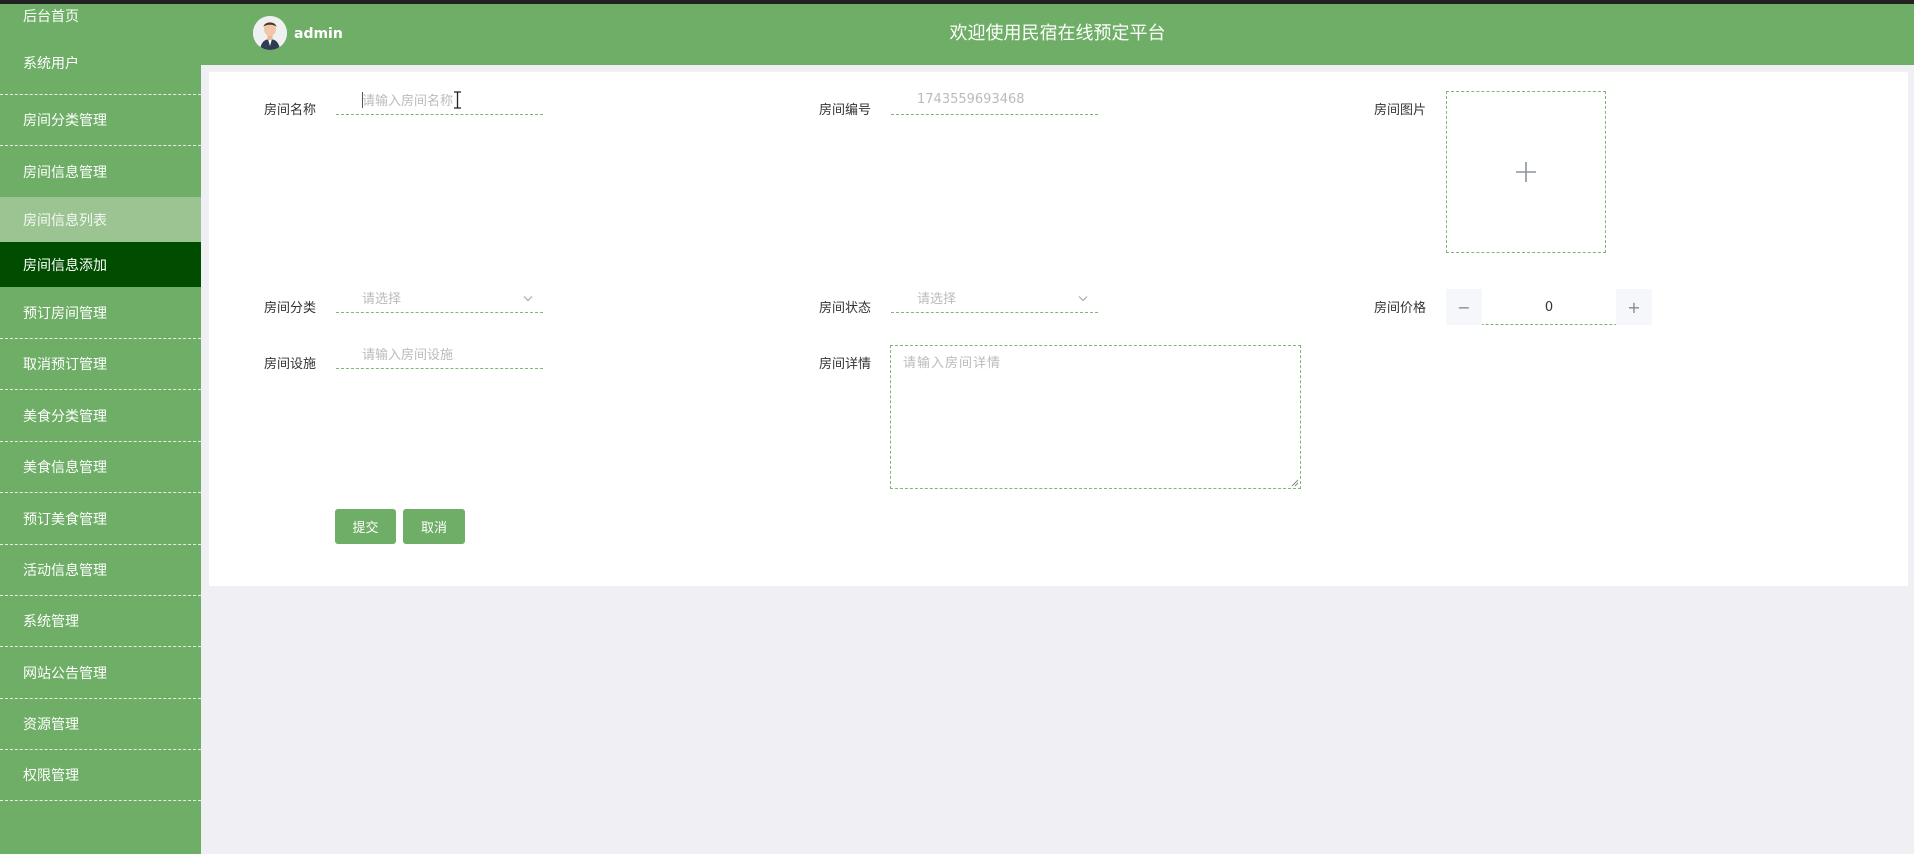  Describe the element at coordinates (290, 110) in the screenshot. I see `room-name-label: 房间名称` at that location.